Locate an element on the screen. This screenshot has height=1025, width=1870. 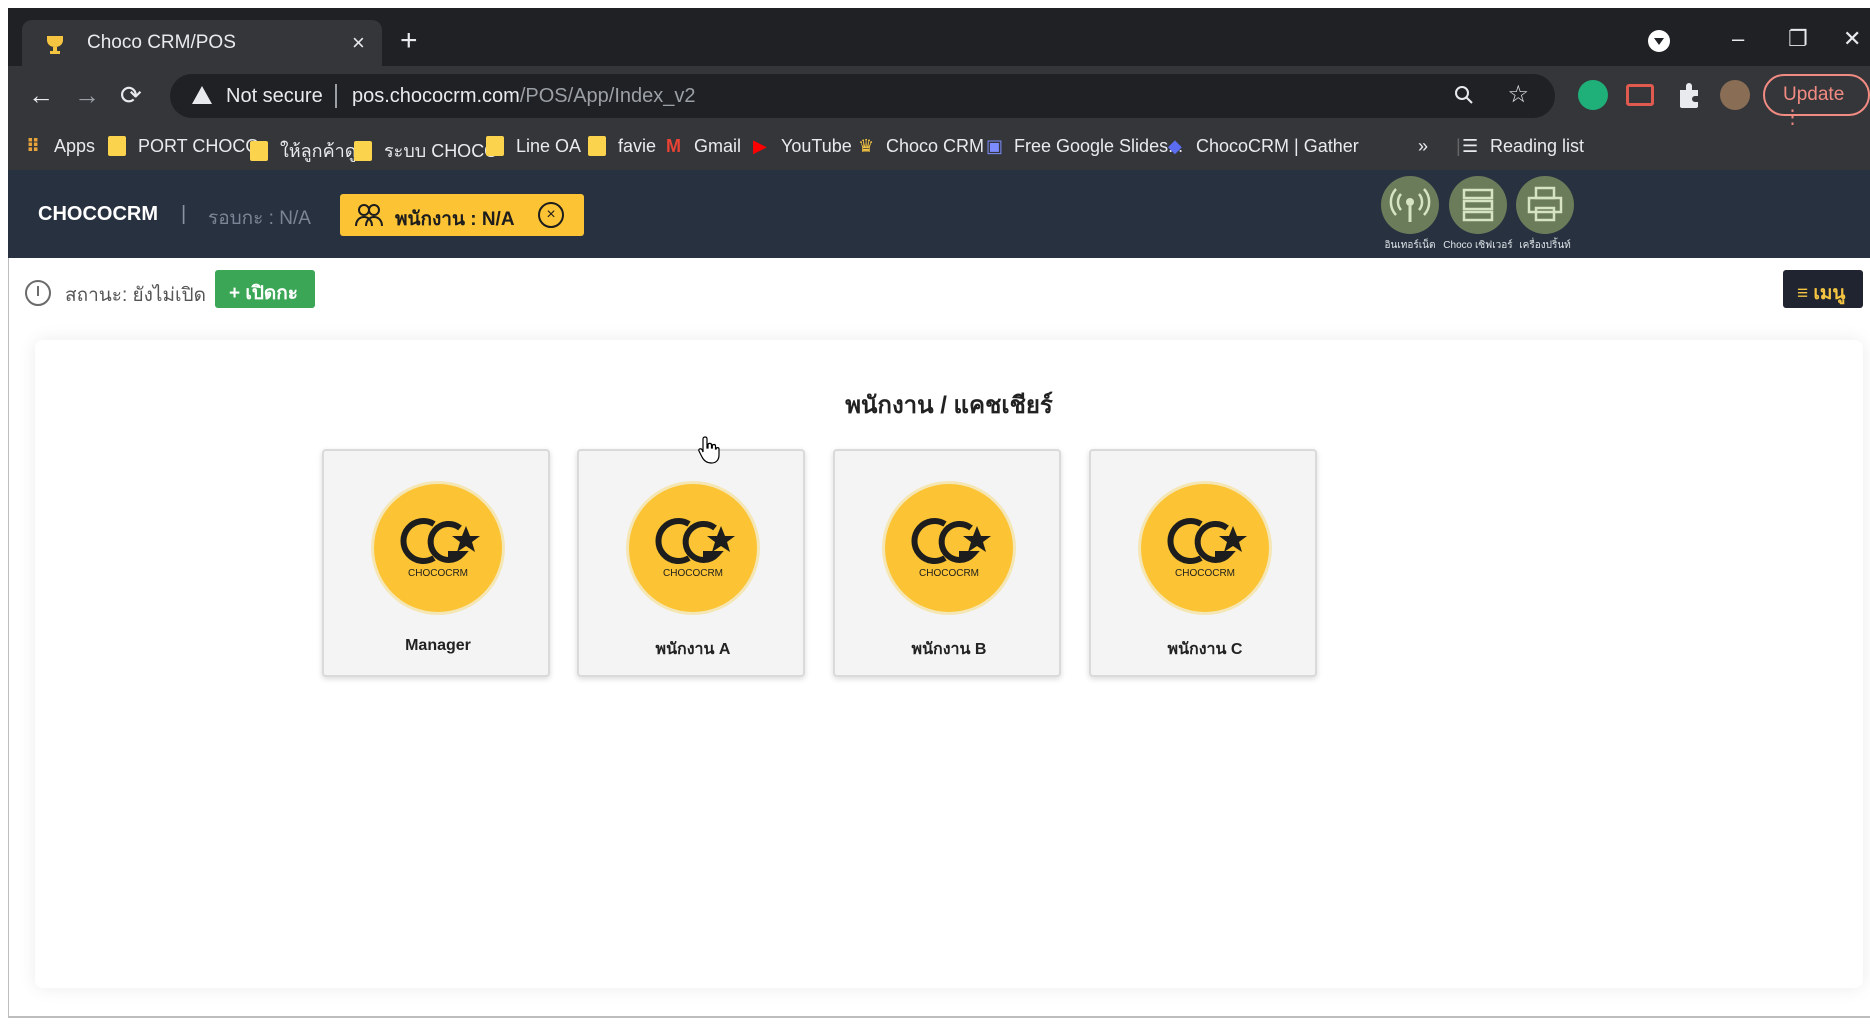
people-icon is located at coordinates (369, 215).